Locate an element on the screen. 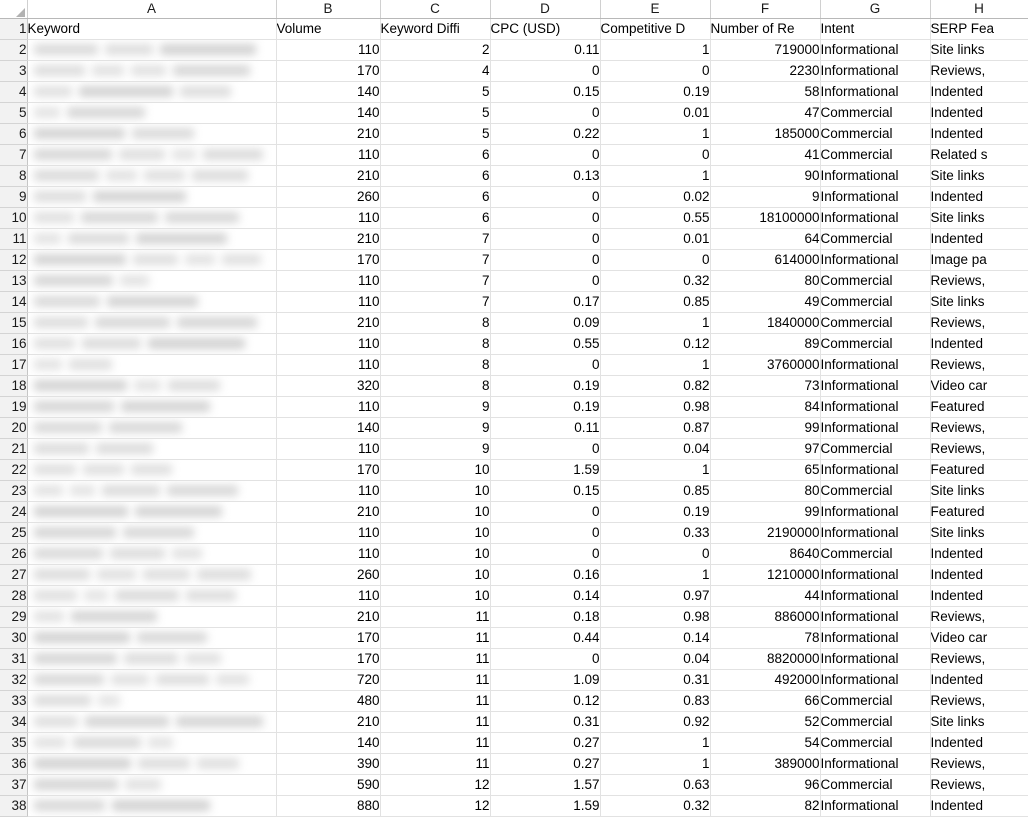 Image resolution: width=1028 pixels, height=817 pixels. volume-header: Volume is located at coordinates (328, 29).